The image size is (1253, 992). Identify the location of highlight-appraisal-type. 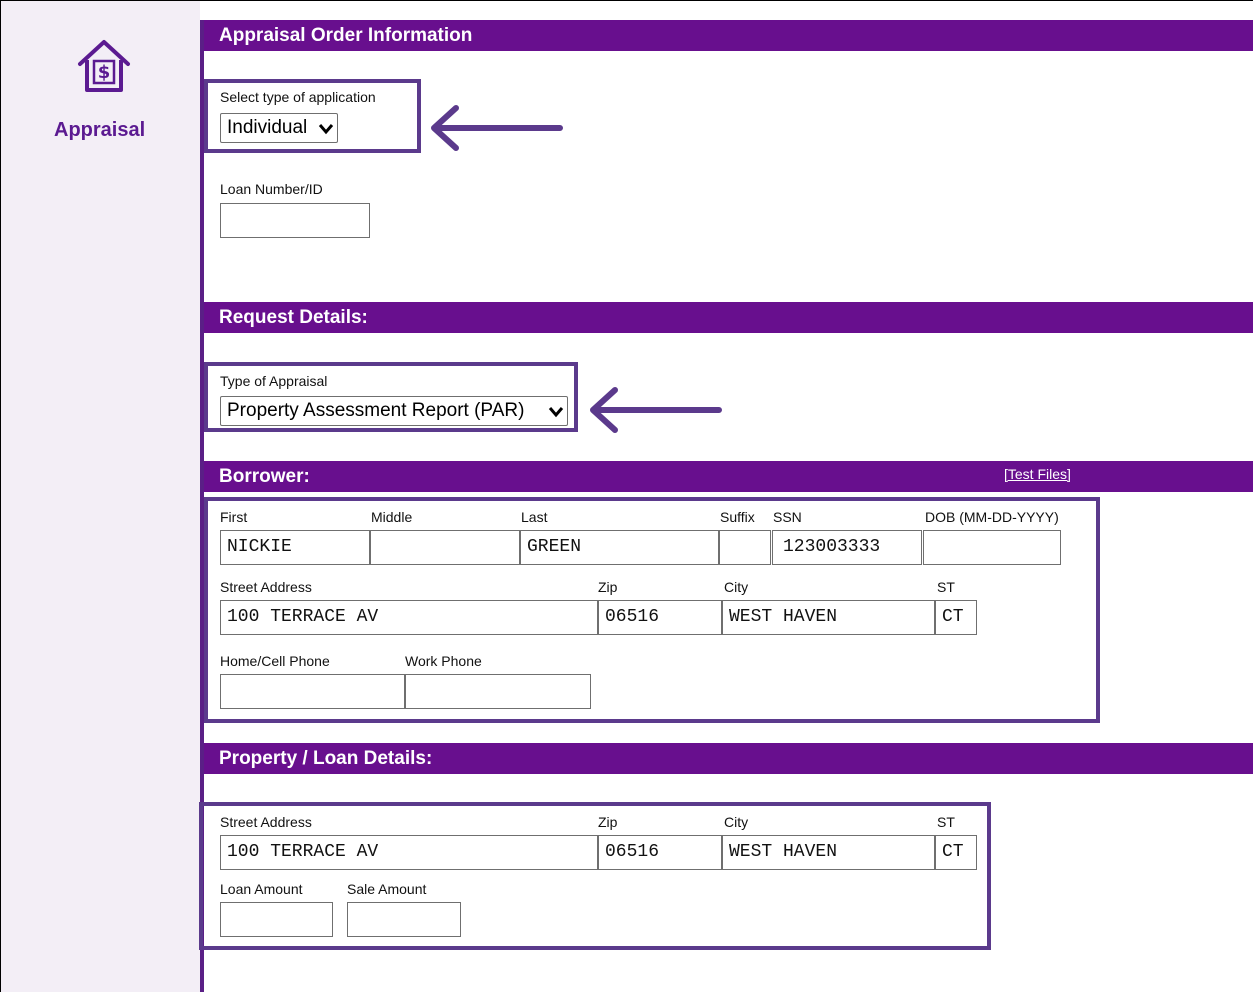
(391, 397).